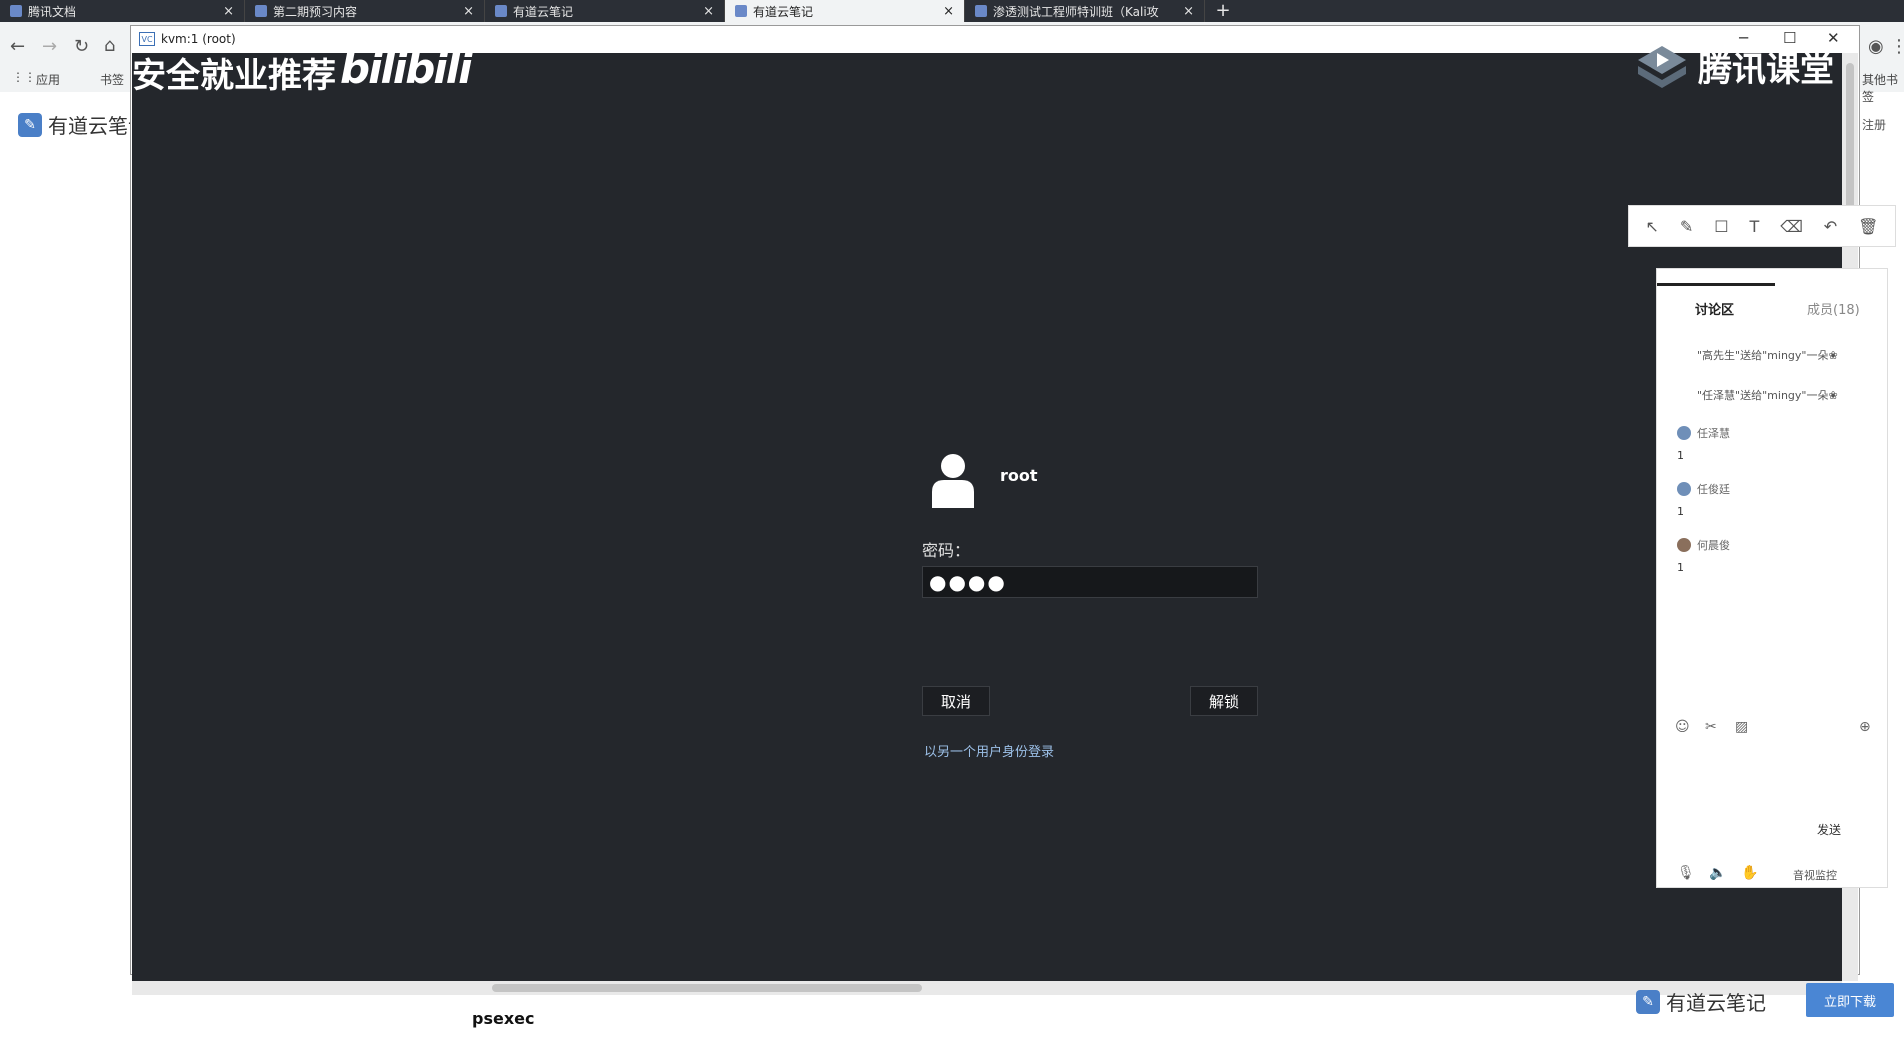 The image size is (1904, 1040). I want to click on hand-raise-icon: ✋, so click(1749, 873).